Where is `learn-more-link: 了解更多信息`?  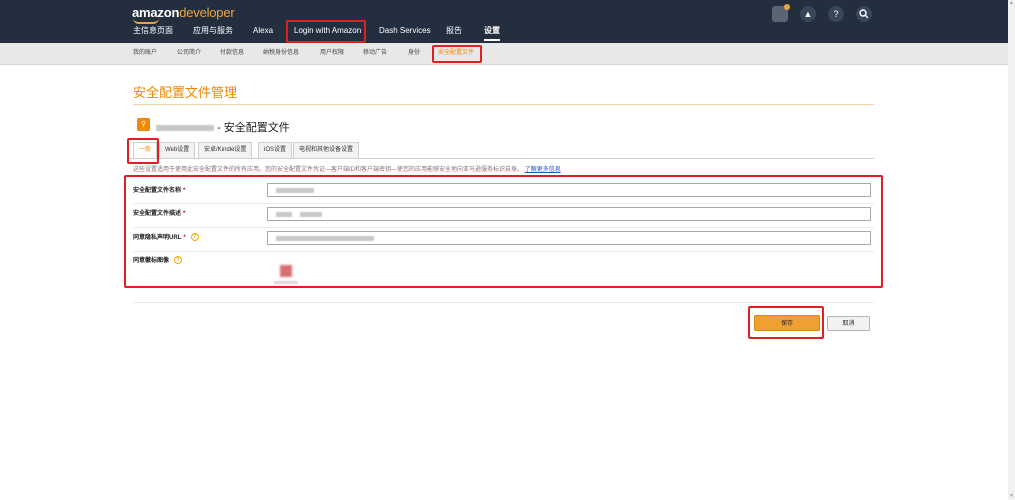
learn-more-link: 了解更多信息 is located at coordinates (543, 170).